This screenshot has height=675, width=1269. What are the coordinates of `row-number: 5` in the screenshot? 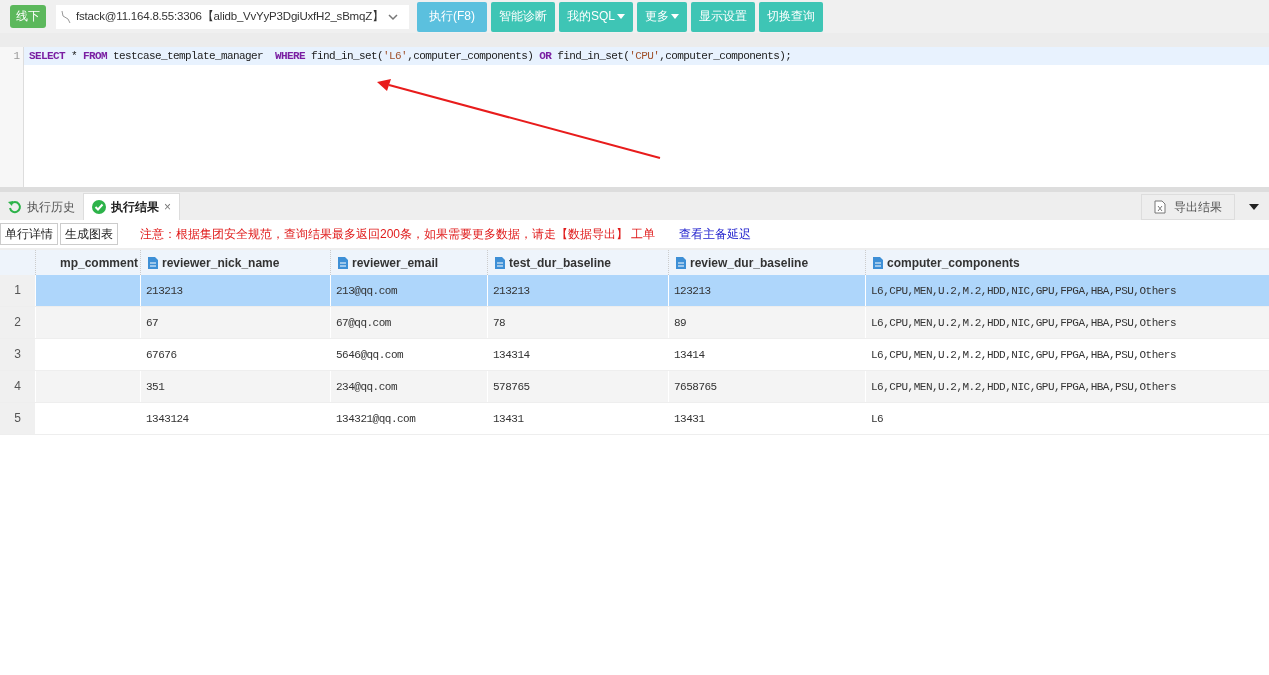 It's located at (17, 418).